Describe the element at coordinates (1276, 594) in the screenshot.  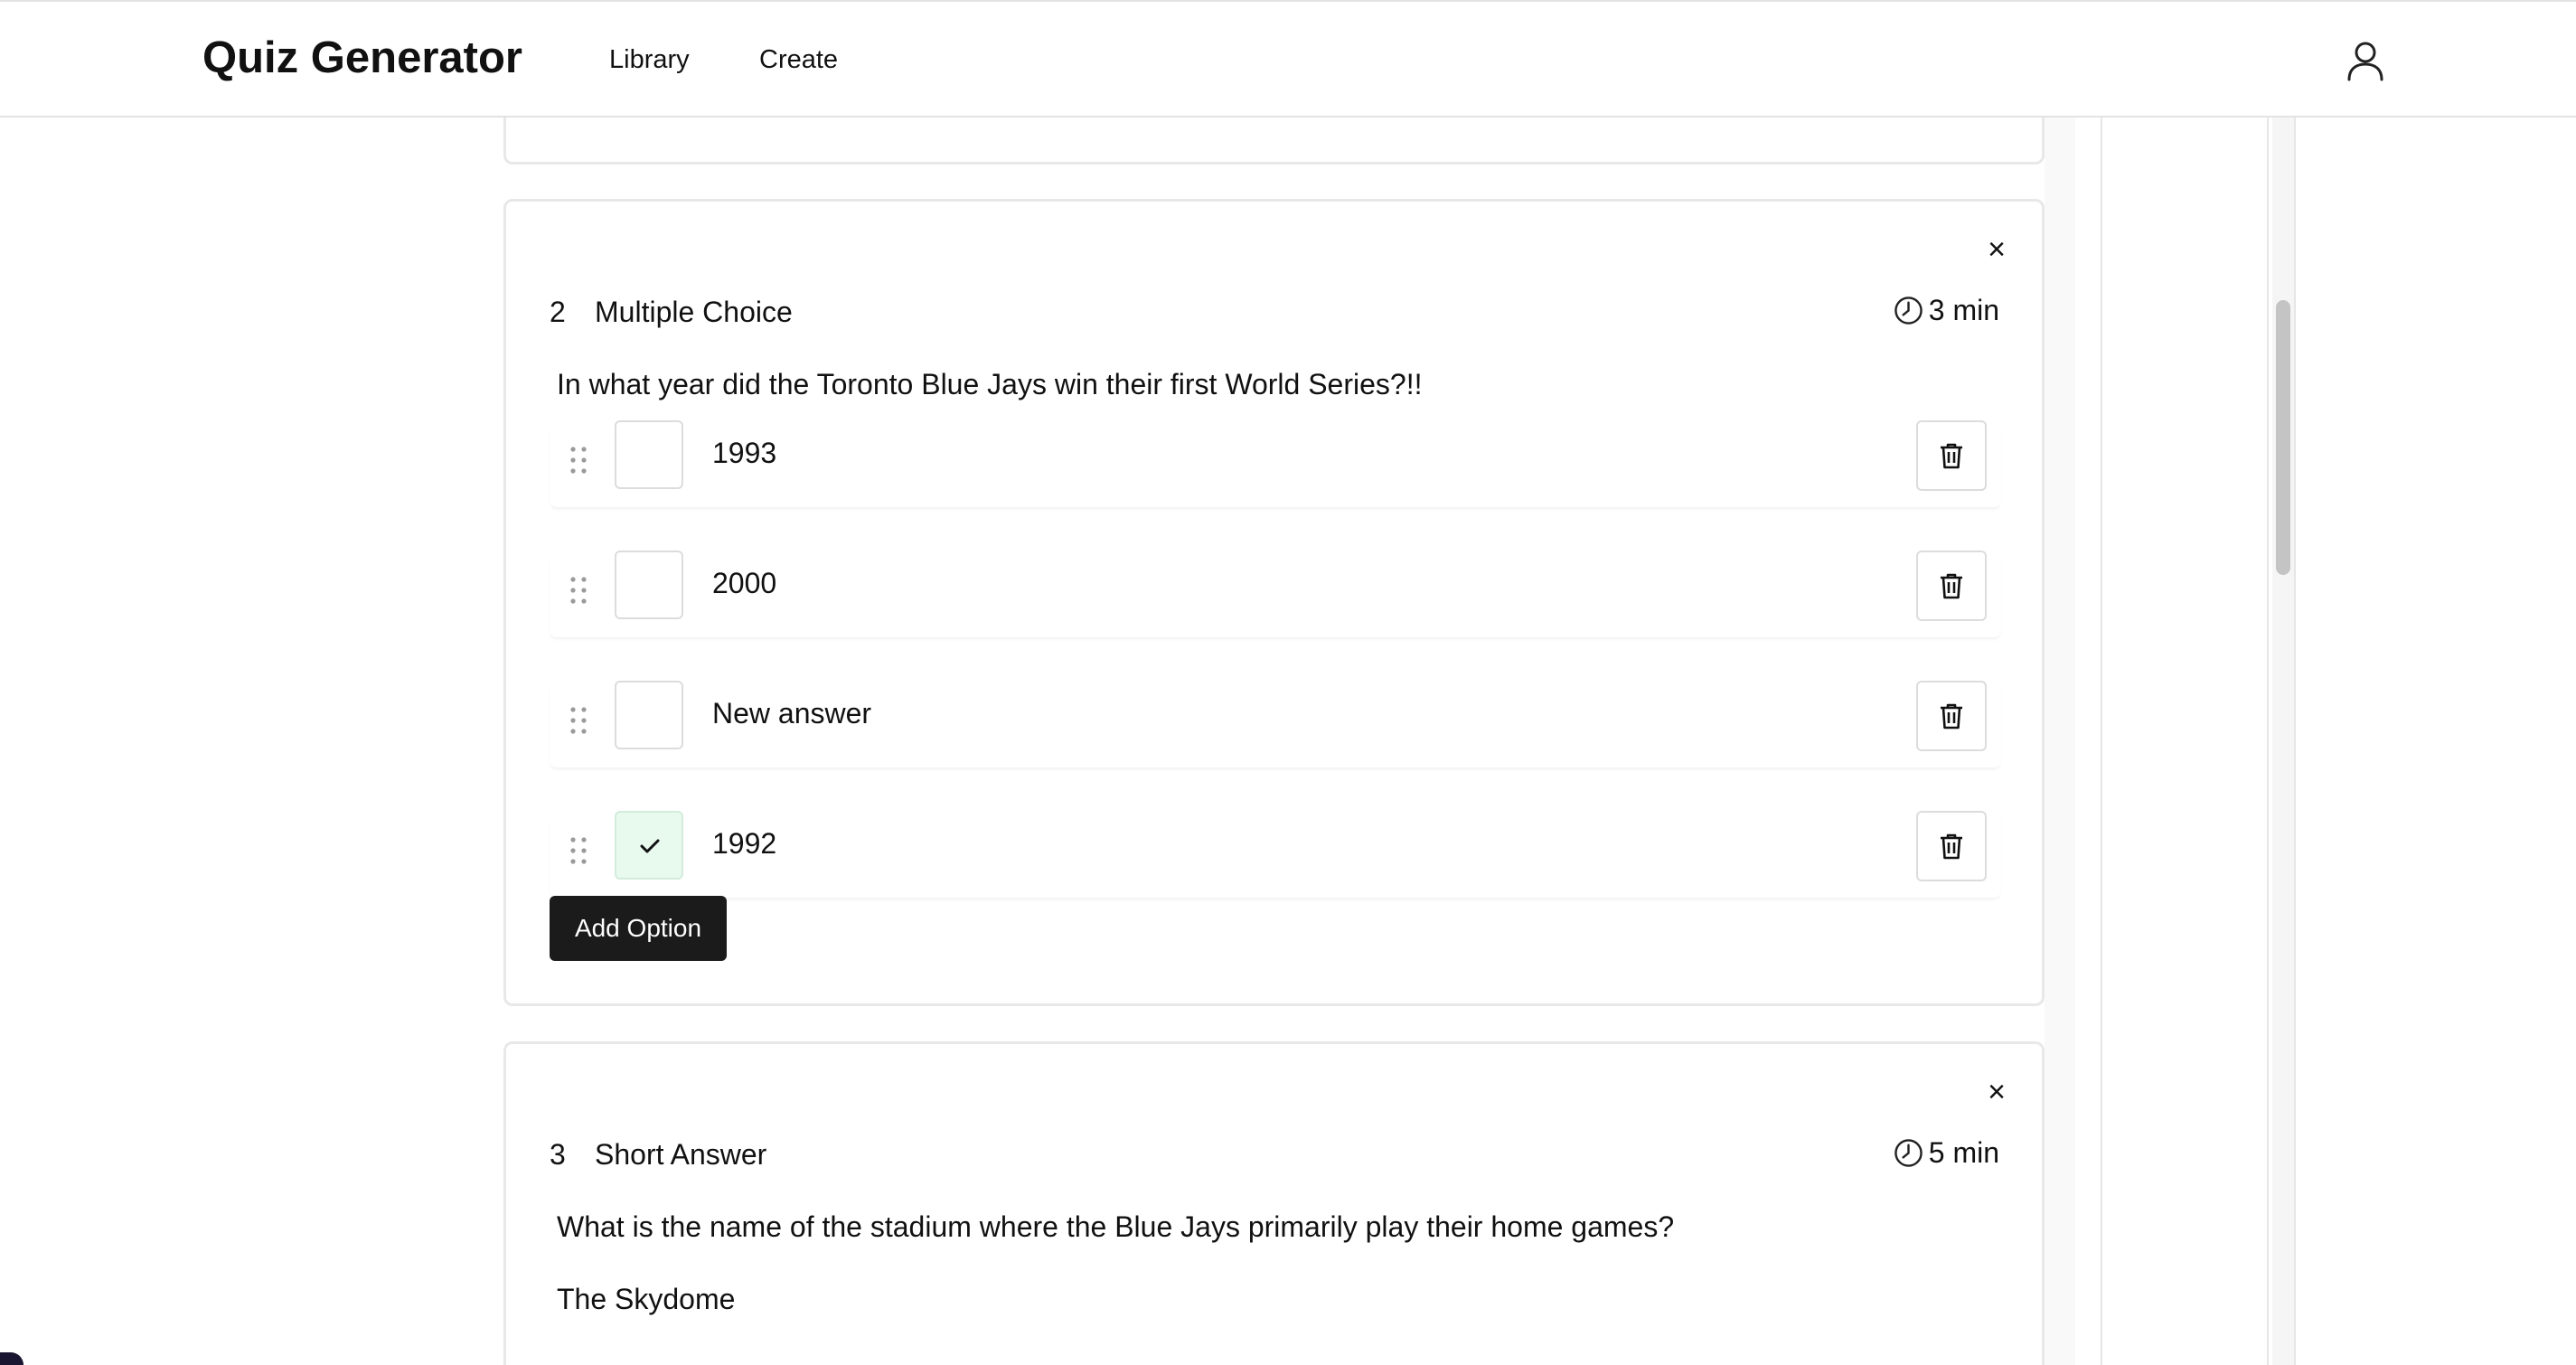
I see `answer-option: 2000` at that location.